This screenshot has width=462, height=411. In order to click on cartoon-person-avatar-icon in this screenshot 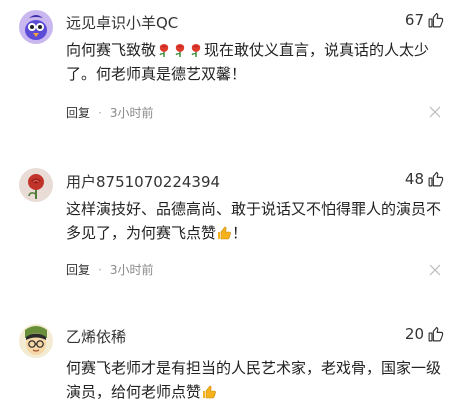, I will do `click(36, 341)`.